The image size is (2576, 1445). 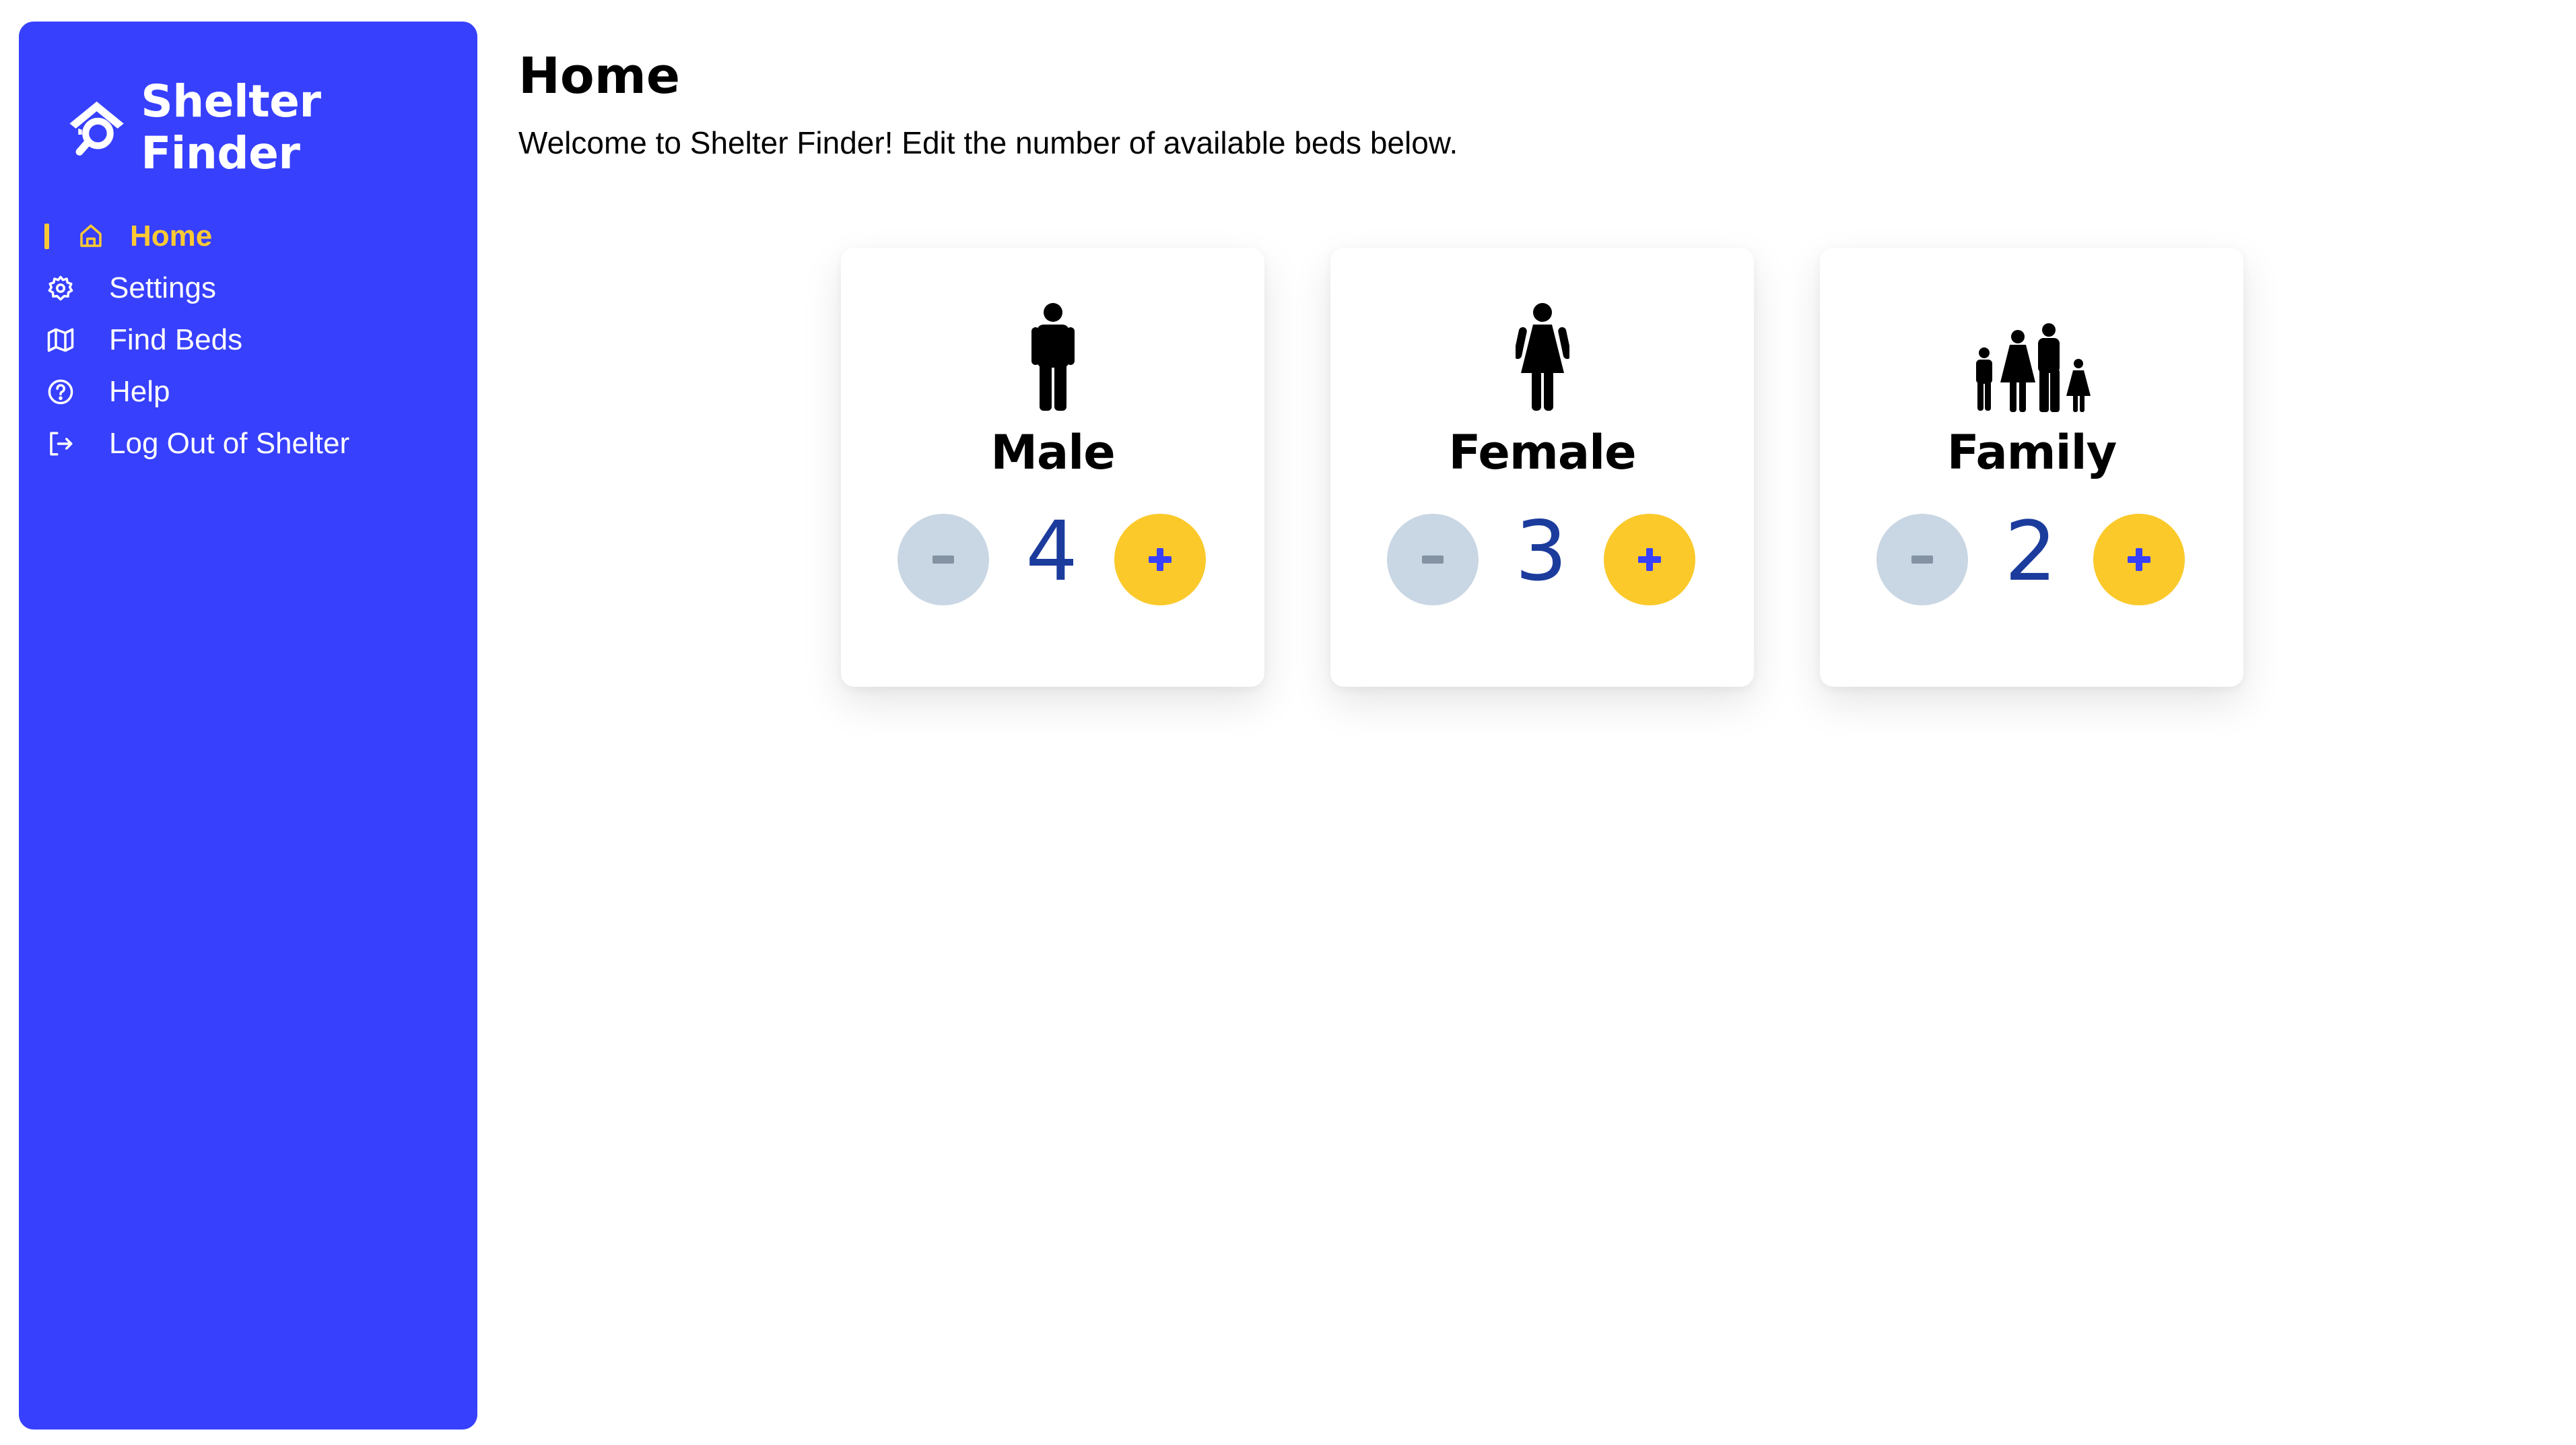 What do you see at coordinates (230, 443) in the screenshot?
I see `sidebar-item-label: Log Out of Shelter` at bounding box center [230, 443].